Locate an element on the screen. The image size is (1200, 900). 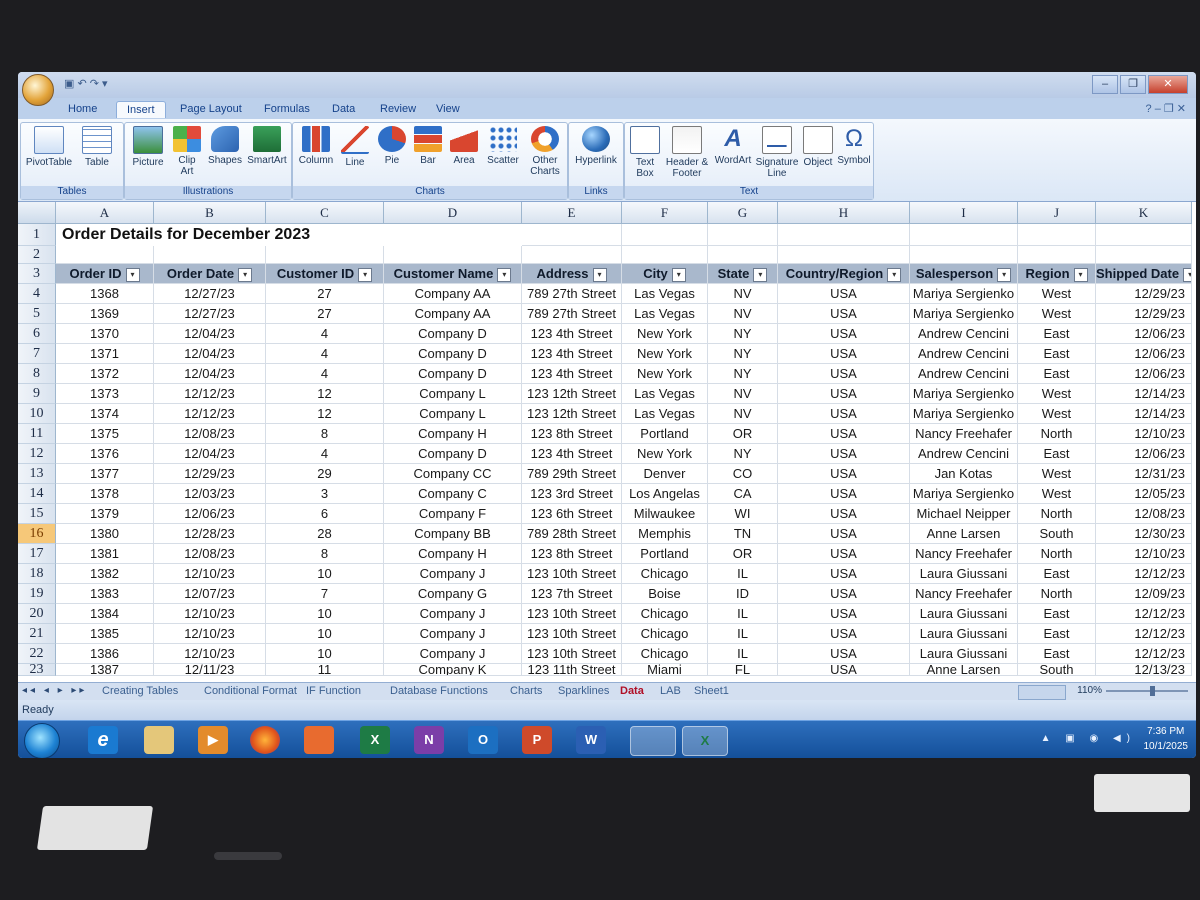
table-cell: Company G is located at coordinates (453, 594).